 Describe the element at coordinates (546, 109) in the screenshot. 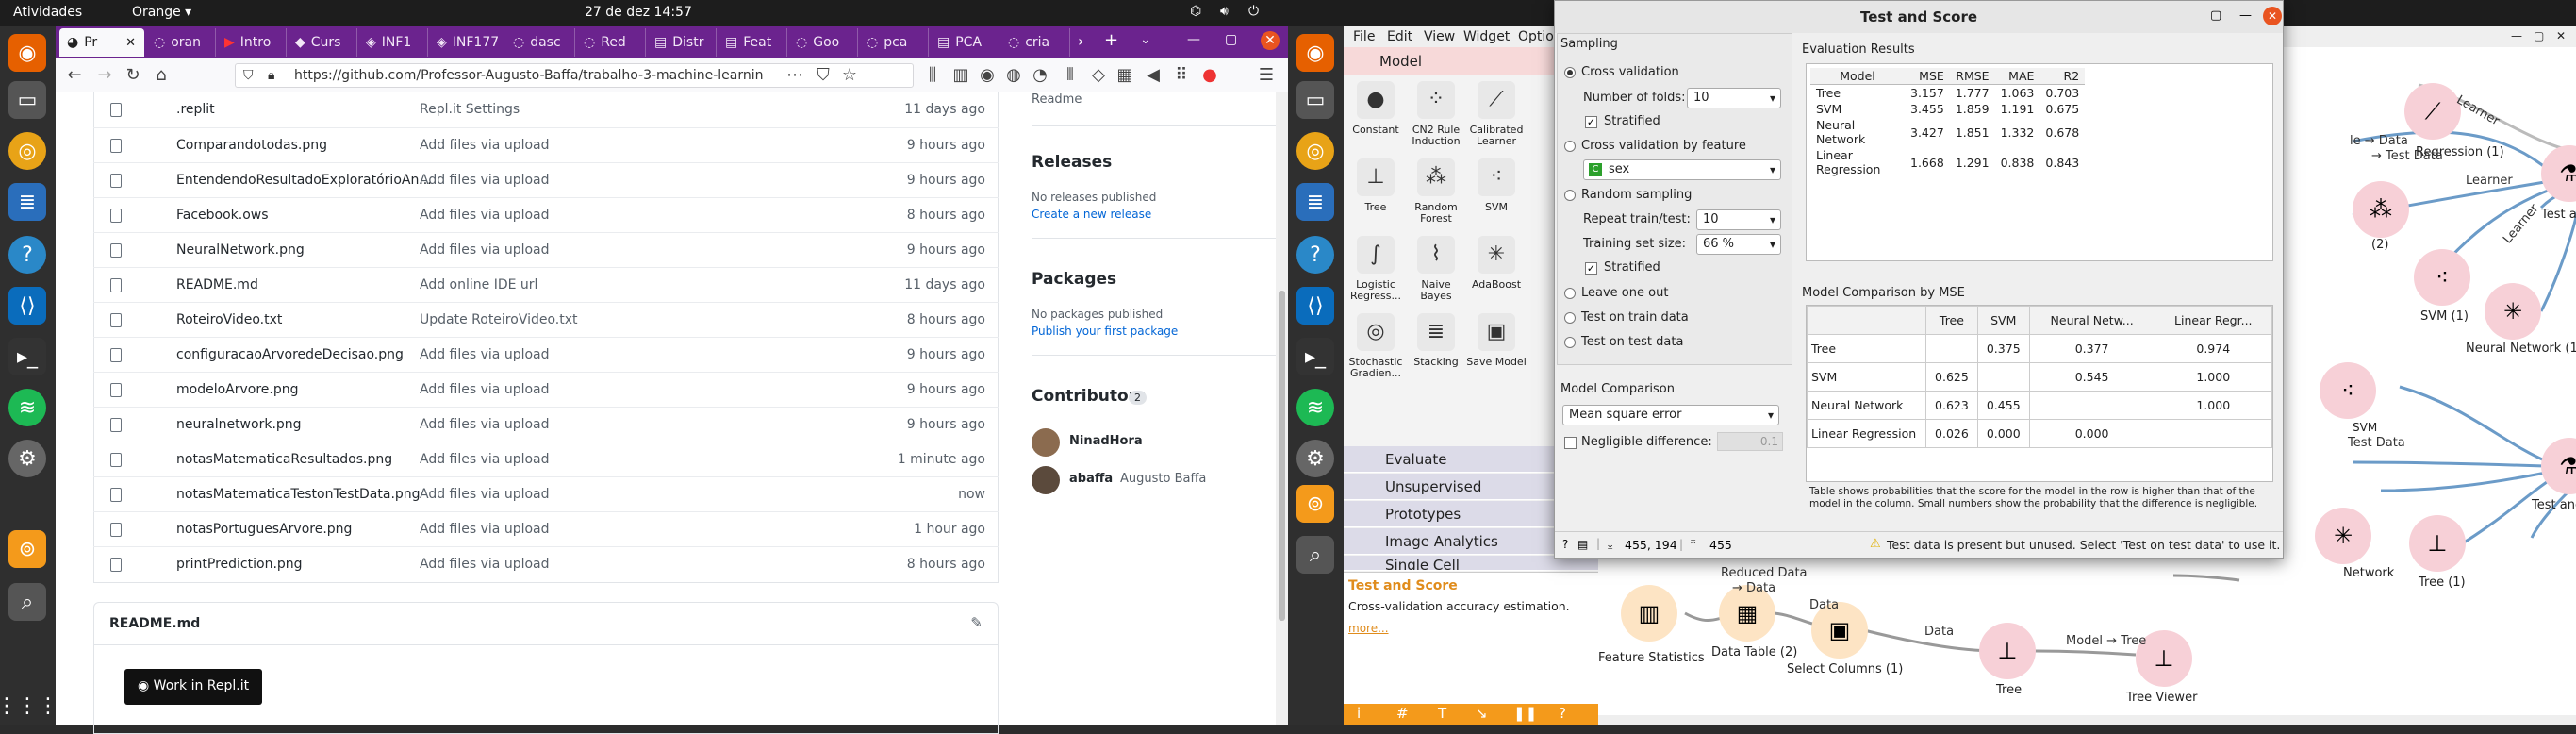

I see `file-row: .replit Repl.it Settings 11 days ago` at that location.